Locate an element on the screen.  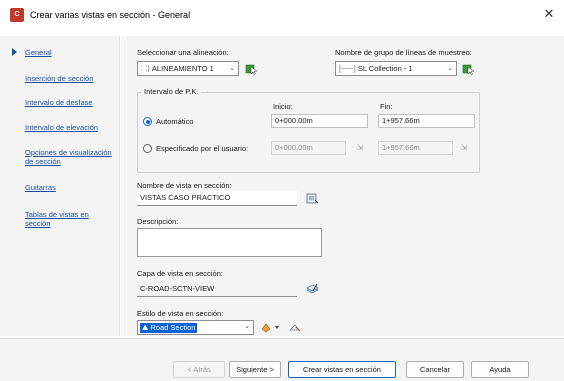
sample-group-value: SL Collection - 1 is located at coordinates (385, 68).